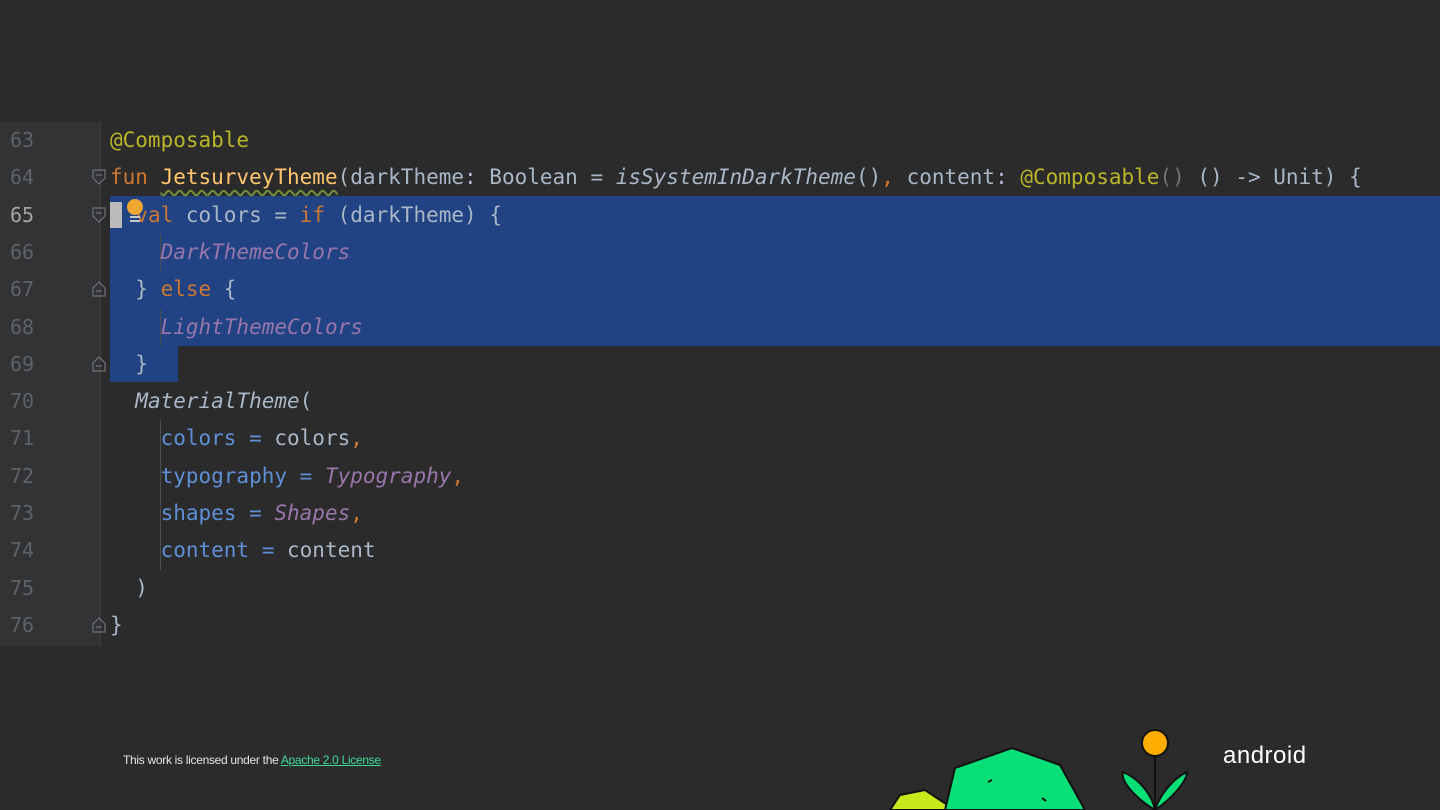 This screenshot has height=810, width=1440. What do you see at coordinates (230, 289) in the screenshot?
I see `code-token: {` at bounding box center [230, 289].